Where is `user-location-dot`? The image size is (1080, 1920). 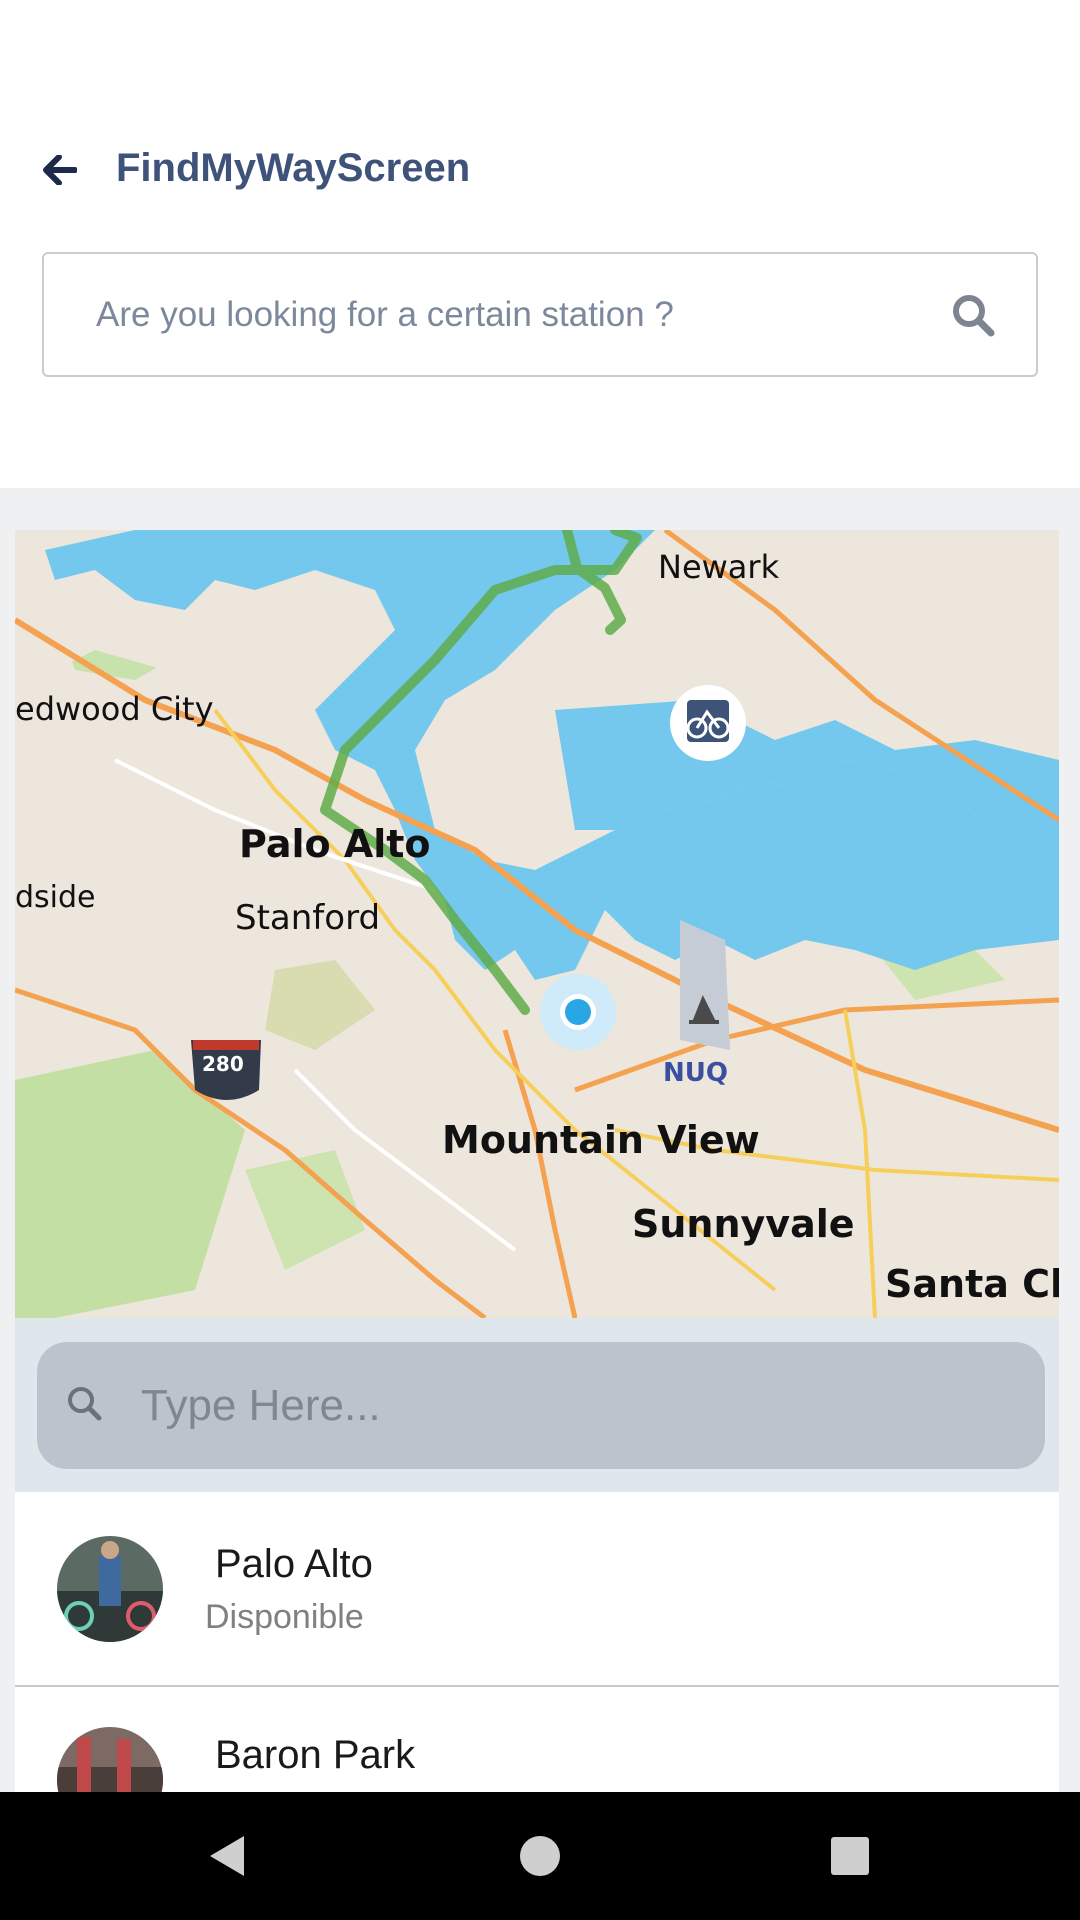 user-location-dot is located at coordinates (578, 1012).